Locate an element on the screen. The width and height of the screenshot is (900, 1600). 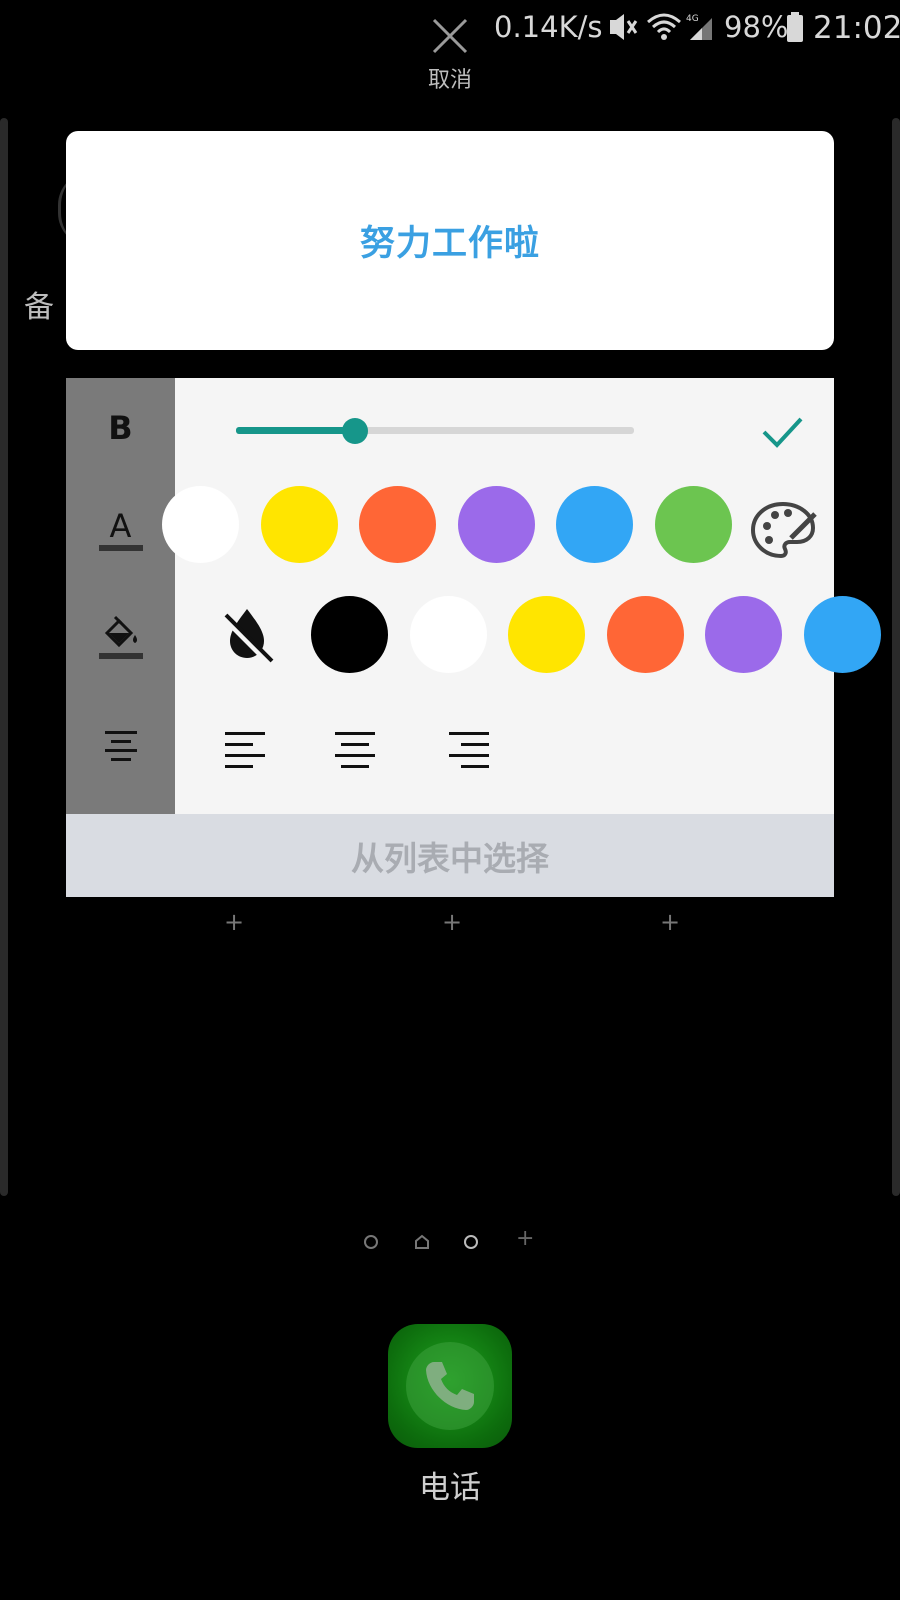
cancel-button: 取消 is located at coordinates (450, 54).